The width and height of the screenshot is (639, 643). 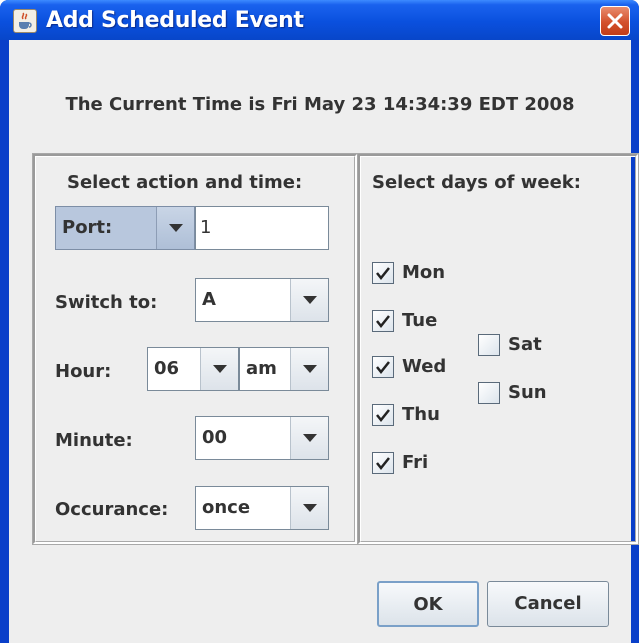 What do you see at coordinates (87, 227) in the screenshot?
I see `port-type-value: Port:` at bounding box center [87, 227].